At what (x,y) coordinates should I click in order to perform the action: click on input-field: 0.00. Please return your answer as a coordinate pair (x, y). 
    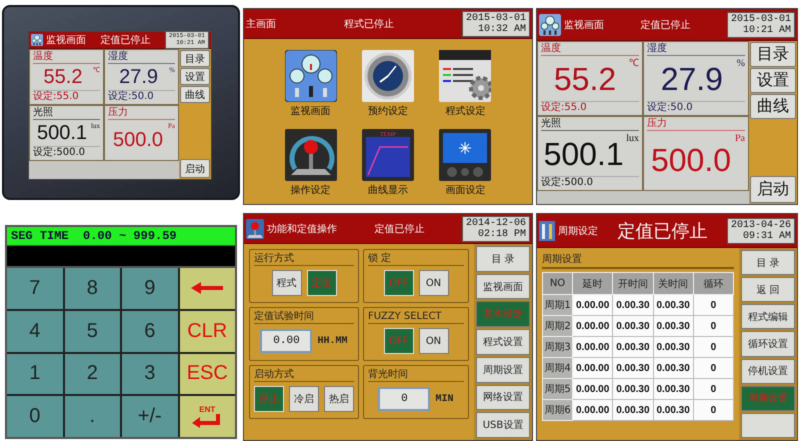
    Looking at the image, I should click on (286, 341).